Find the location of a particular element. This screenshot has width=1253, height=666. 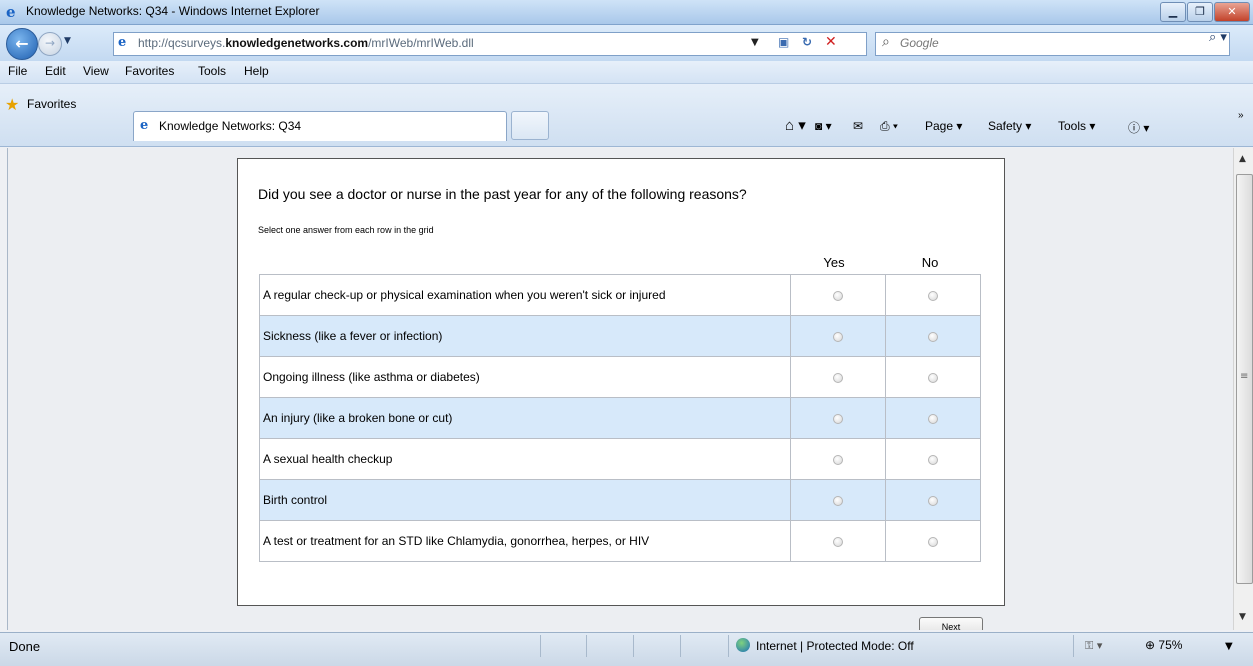

minimize-button: ▁ is located at coordinates (1173, 12).